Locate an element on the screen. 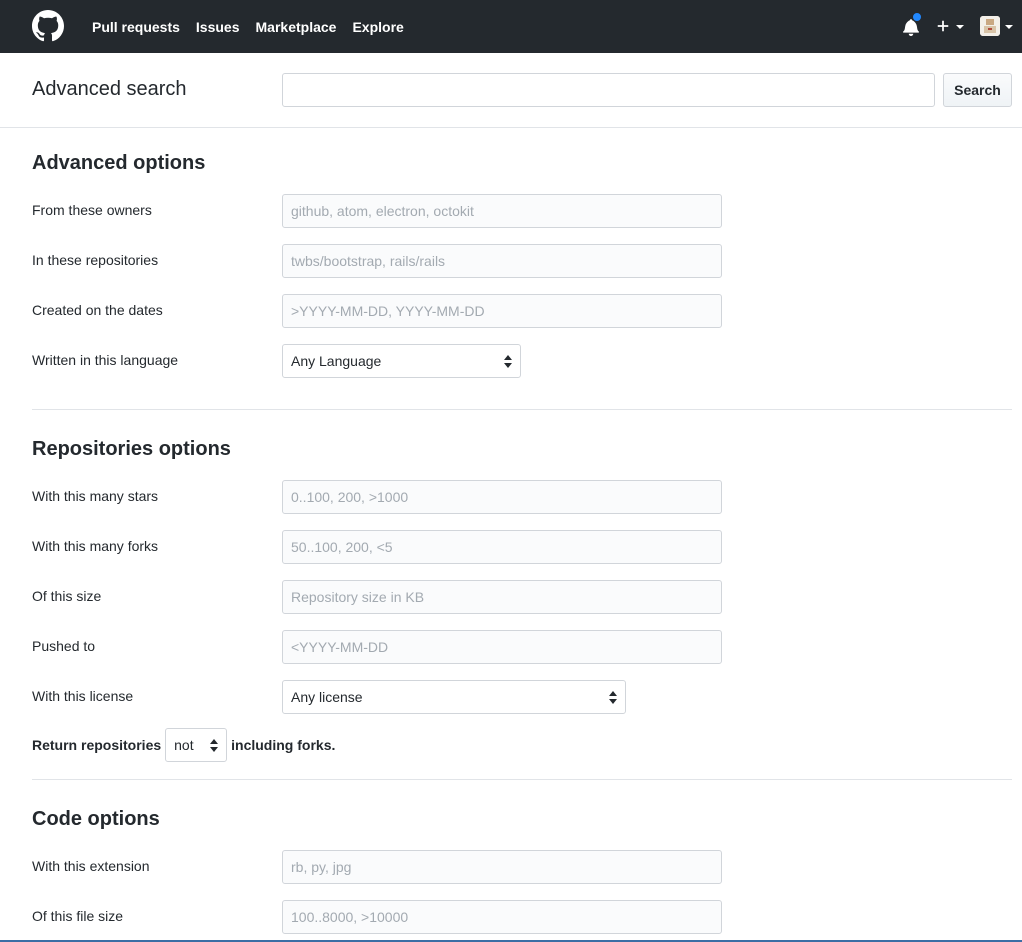 The height and width of the screenshot is (942, 1022). repositories-options-heading: Repositories options is located at coordinates (131, 449).